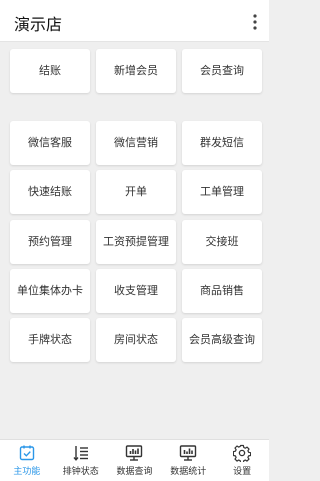 This screenshot has width=320, height=481. Describe the element at coordinates (134, 21) in the screenshot. I see `app-header: 演示店` at that location.